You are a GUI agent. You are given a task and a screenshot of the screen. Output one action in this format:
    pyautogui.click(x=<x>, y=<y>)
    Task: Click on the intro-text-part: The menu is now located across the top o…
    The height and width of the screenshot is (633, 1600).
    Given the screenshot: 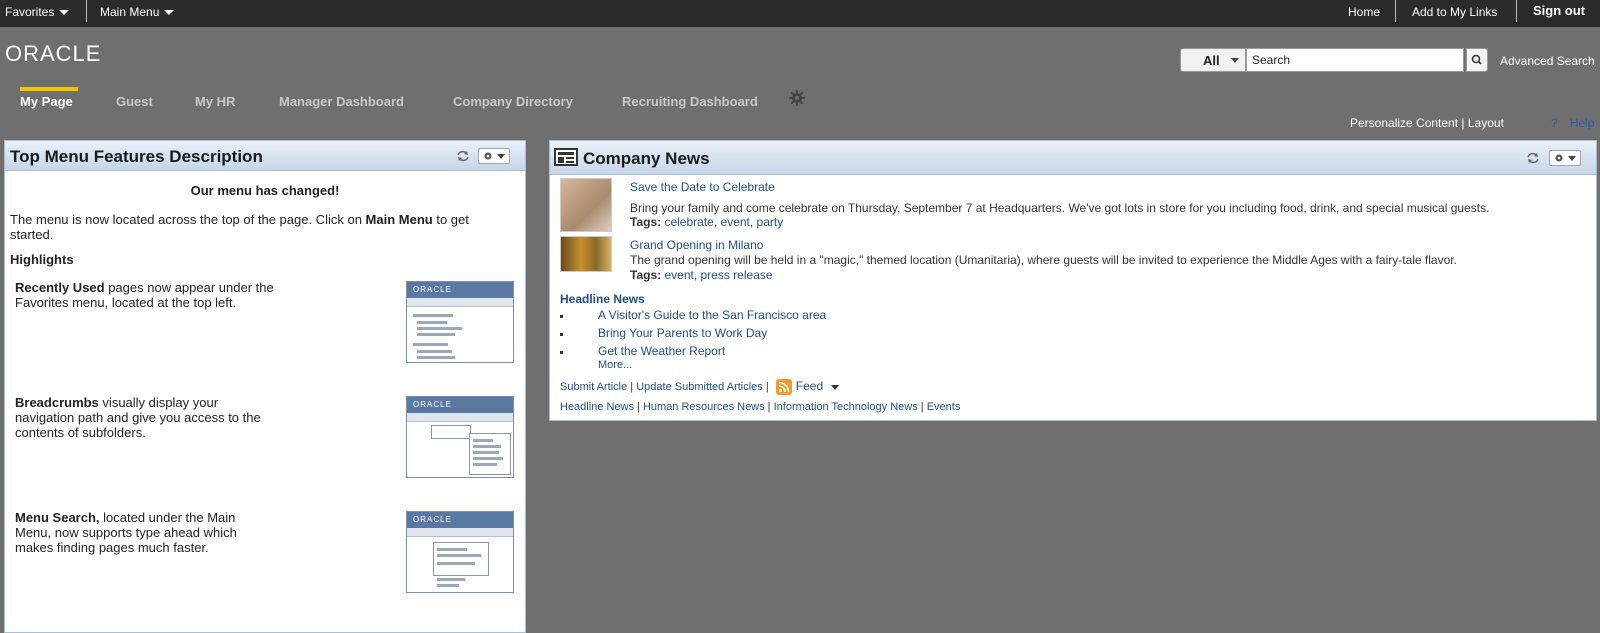 What is the action you would take?
    pyautogui.click(x=188, y=219)
    